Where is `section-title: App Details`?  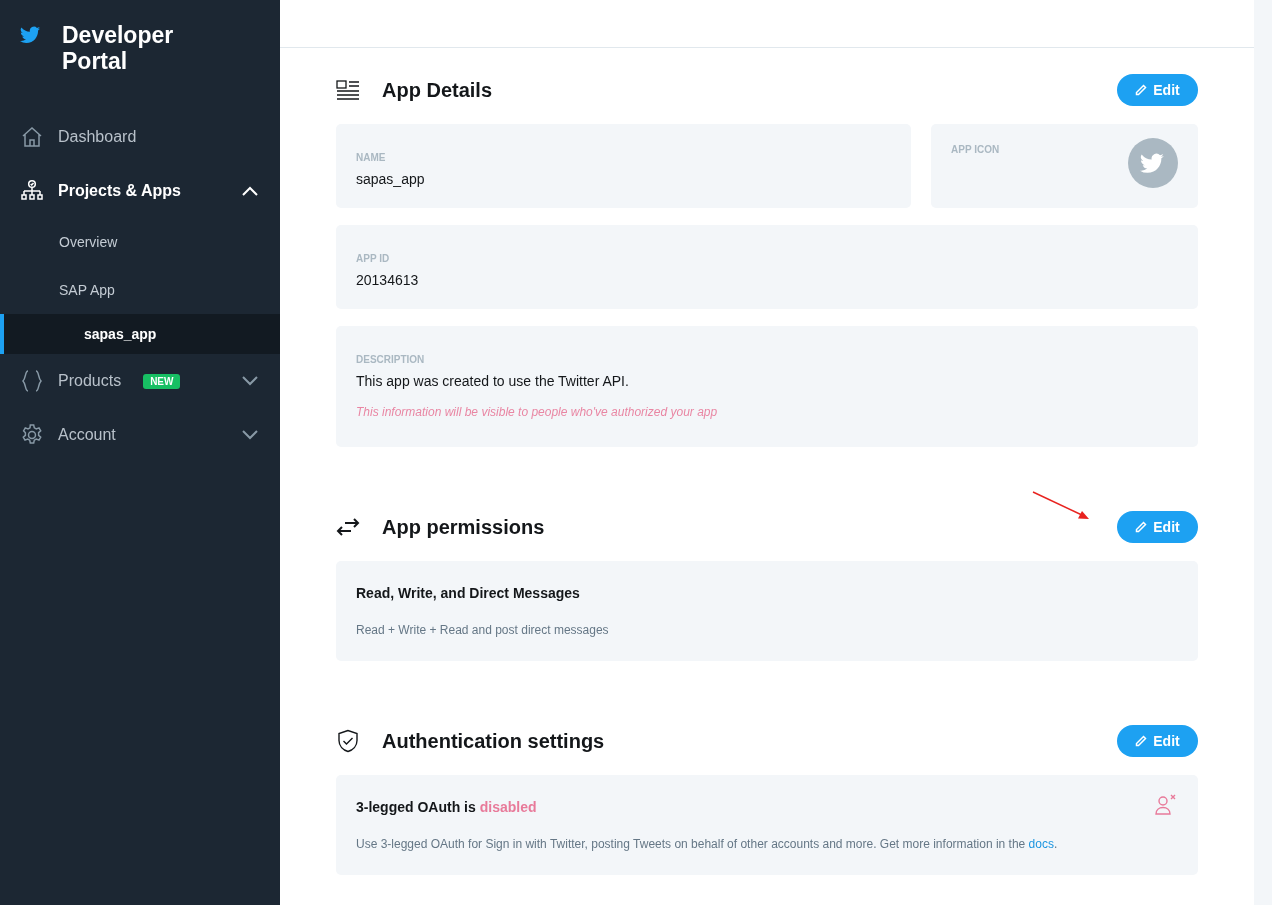 section-title: App Details is located at coordinates (437, 90).